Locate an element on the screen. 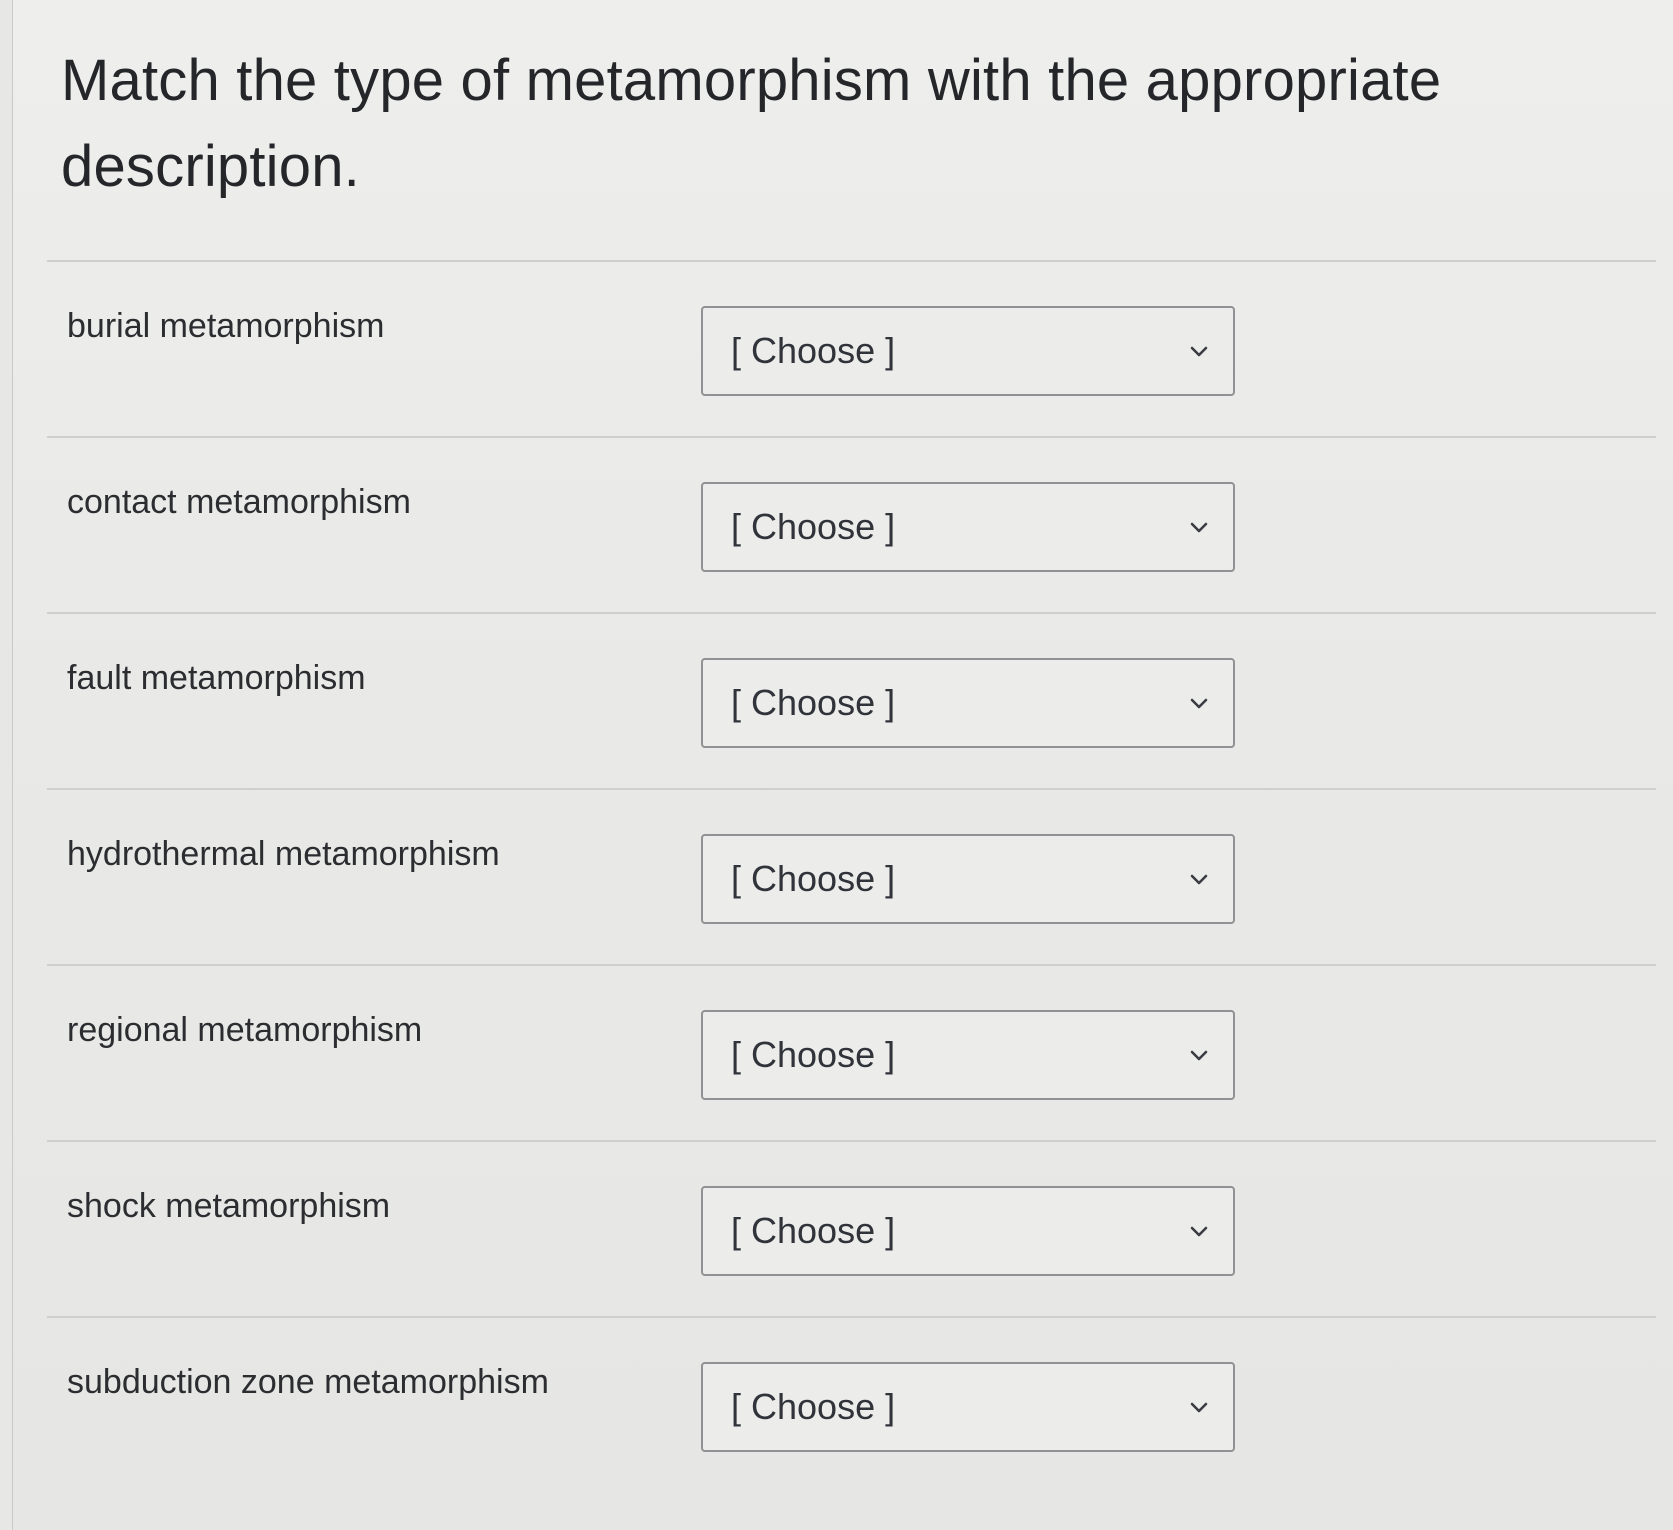 The height and width of the screenshot is (1530, 1673). matching-row: contact metamorphism [ Choose ] is located at coordinates (851, 524).